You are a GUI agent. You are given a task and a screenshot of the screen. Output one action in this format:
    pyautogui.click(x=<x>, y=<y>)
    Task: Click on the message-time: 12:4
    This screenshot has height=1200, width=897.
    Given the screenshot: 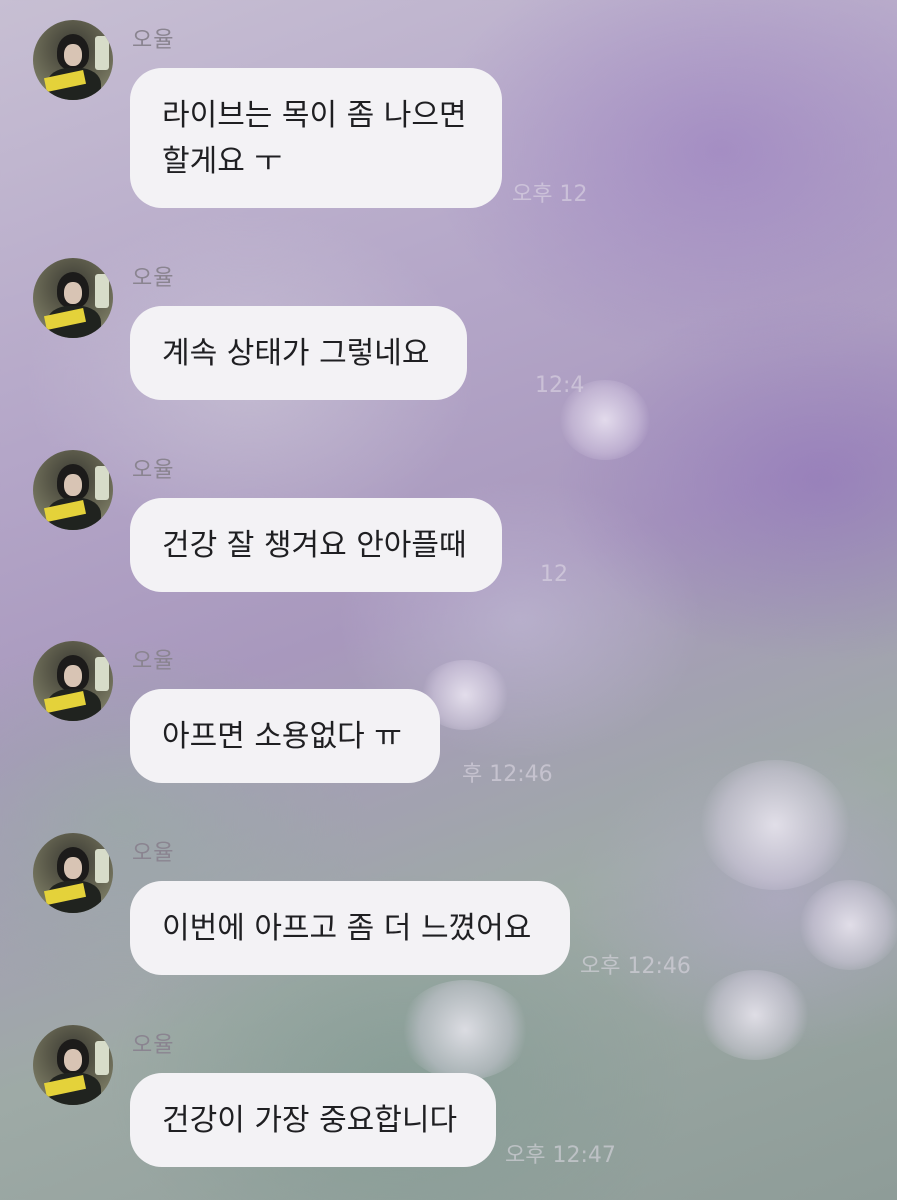 What is the action you would take?
    pyautogui.click(x=560, y=385)
    